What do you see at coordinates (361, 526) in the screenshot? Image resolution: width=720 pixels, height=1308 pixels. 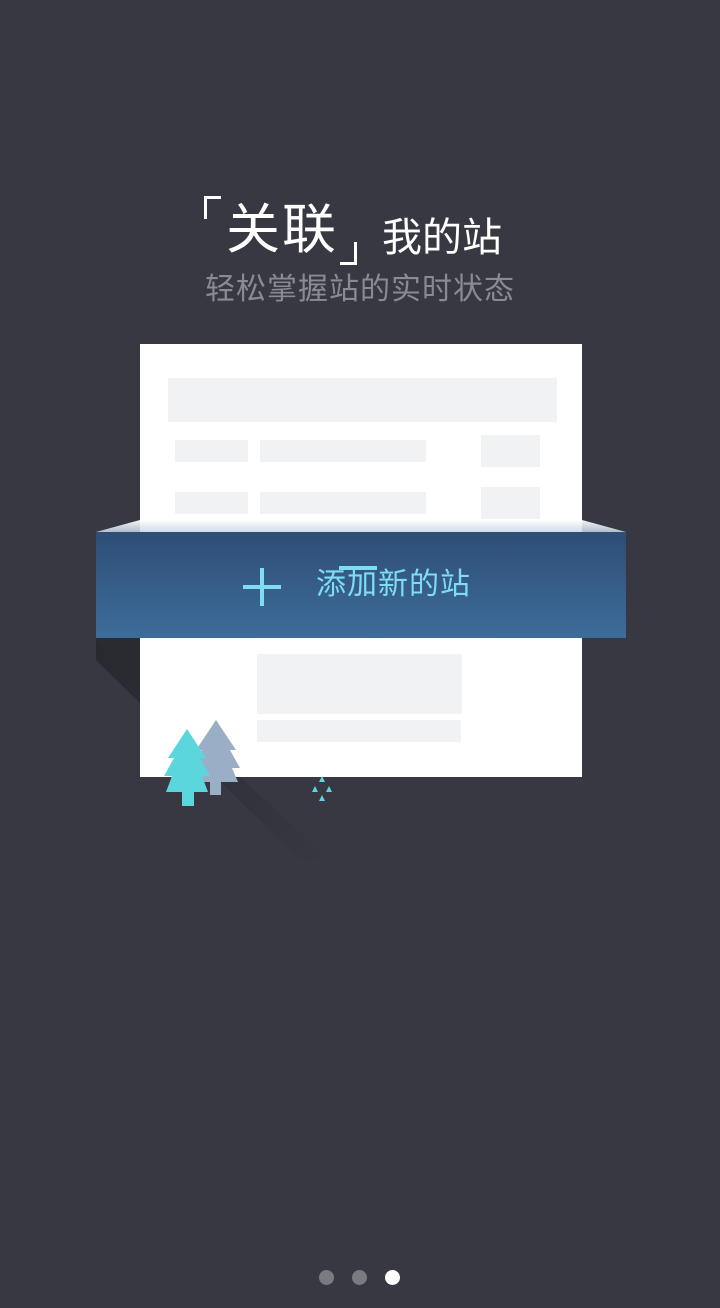 I see `banner-fold` at bounding box center [361, 526].